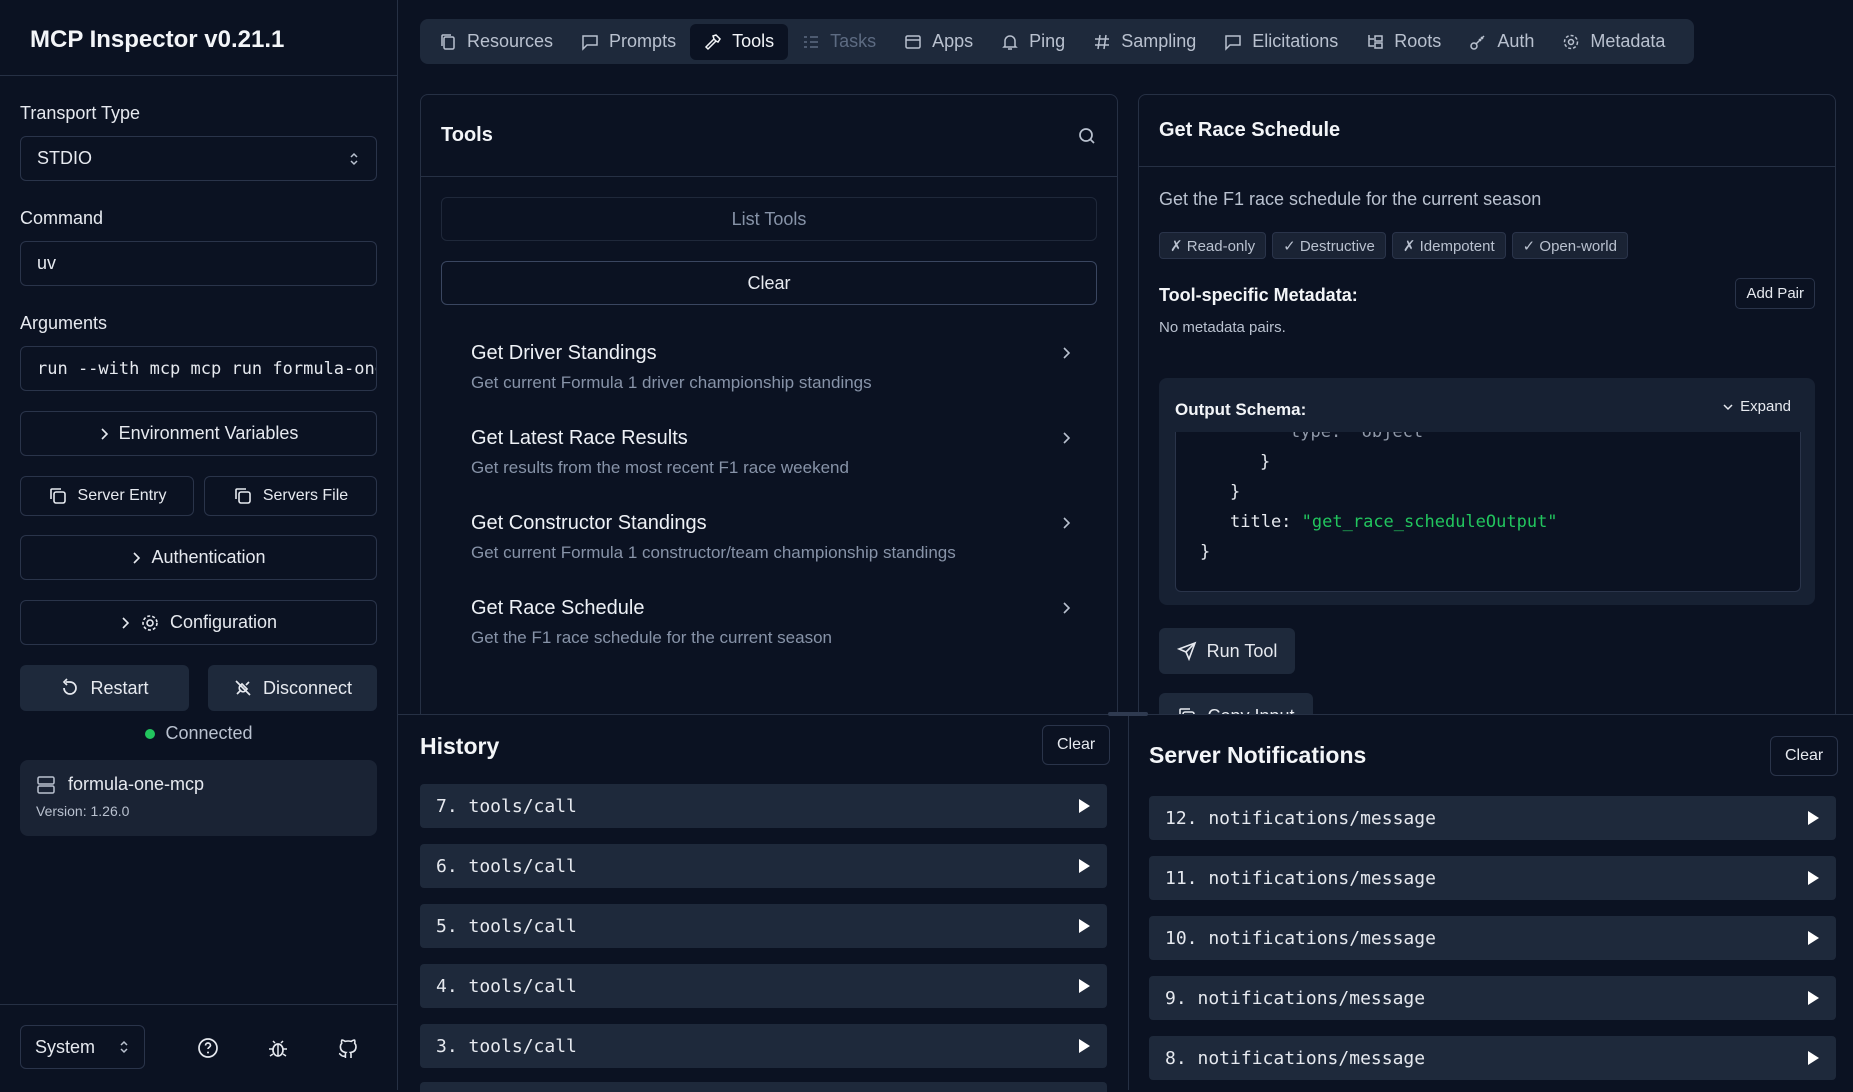 This screenshot has height=1092, width=1853. Describe the element at coordinates (243, 496) in the screenshot. I see `copy-icon` at that location.